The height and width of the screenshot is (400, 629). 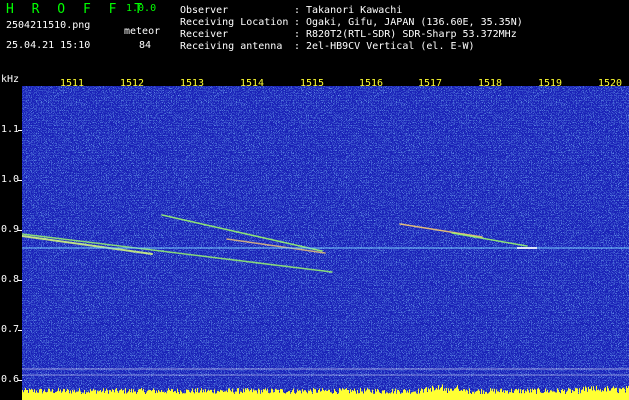 I want to click on meteor-label: meteor, so click(x=142, y=31).